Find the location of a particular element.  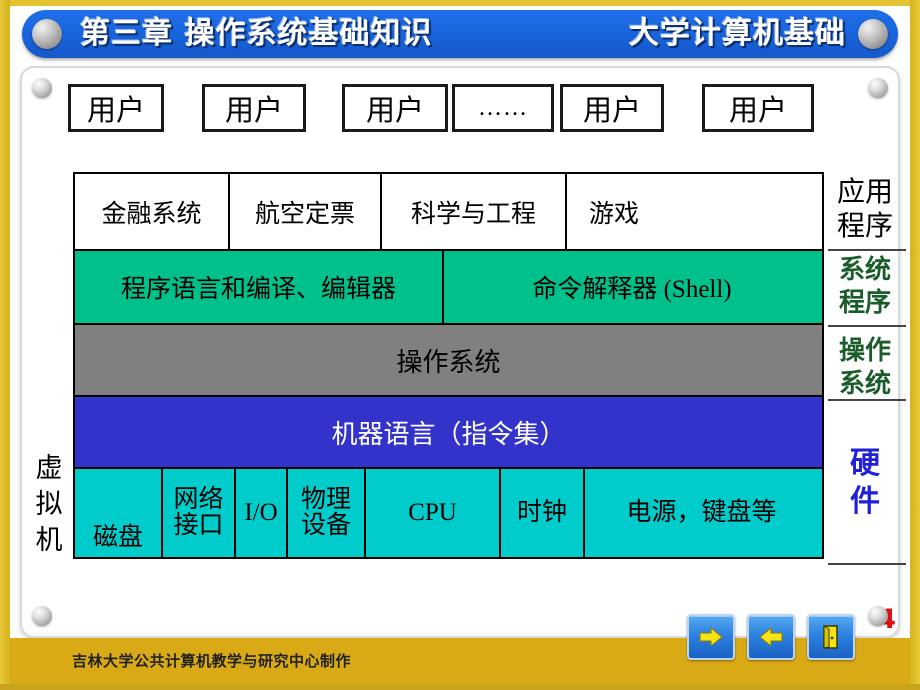

application-cell: 金融系统 is located at coordinates (152, 211).